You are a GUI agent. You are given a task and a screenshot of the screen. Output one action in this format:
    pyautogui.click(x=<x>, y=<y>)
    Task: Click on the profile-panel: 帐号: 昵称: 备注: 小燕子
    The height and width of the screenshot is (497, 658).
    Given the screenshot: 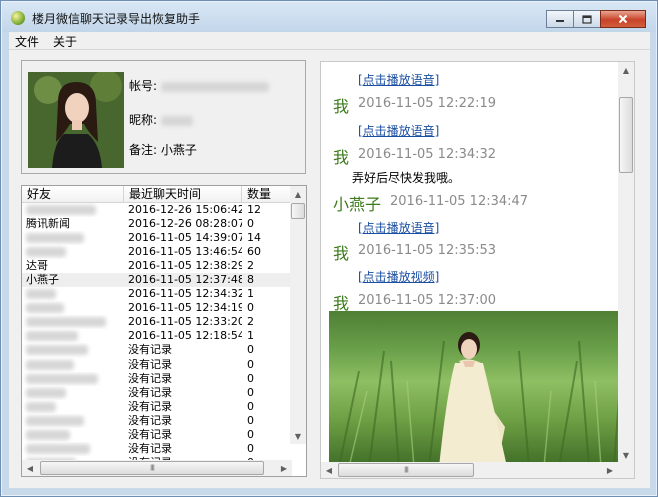 What is the action you would take?
    pyautogui.click(x=163, y=117)
    